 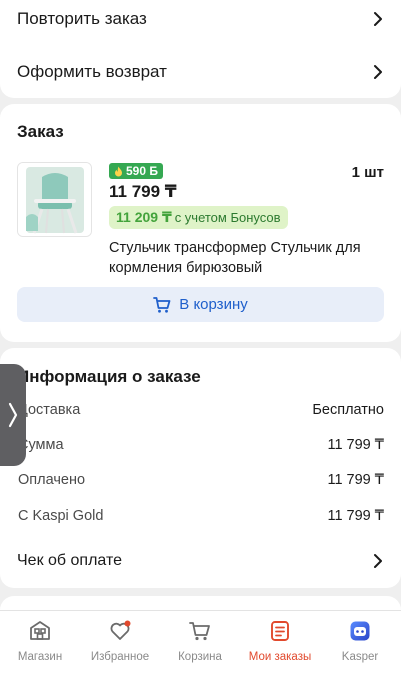 What do you see at coordinates (227, 217) in the screenshot?
I see `bonus-price-note: с учетом Бонусов` at bounding box center [227, 217].